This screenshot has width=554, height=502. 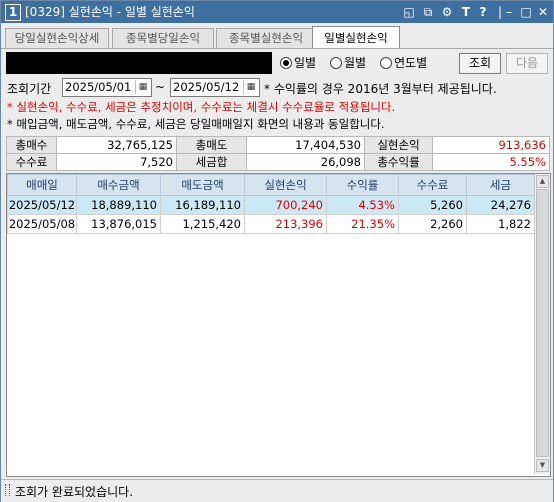 I want to click on cell-trade-date: 2025/05/12, so click(x=42, y=205).